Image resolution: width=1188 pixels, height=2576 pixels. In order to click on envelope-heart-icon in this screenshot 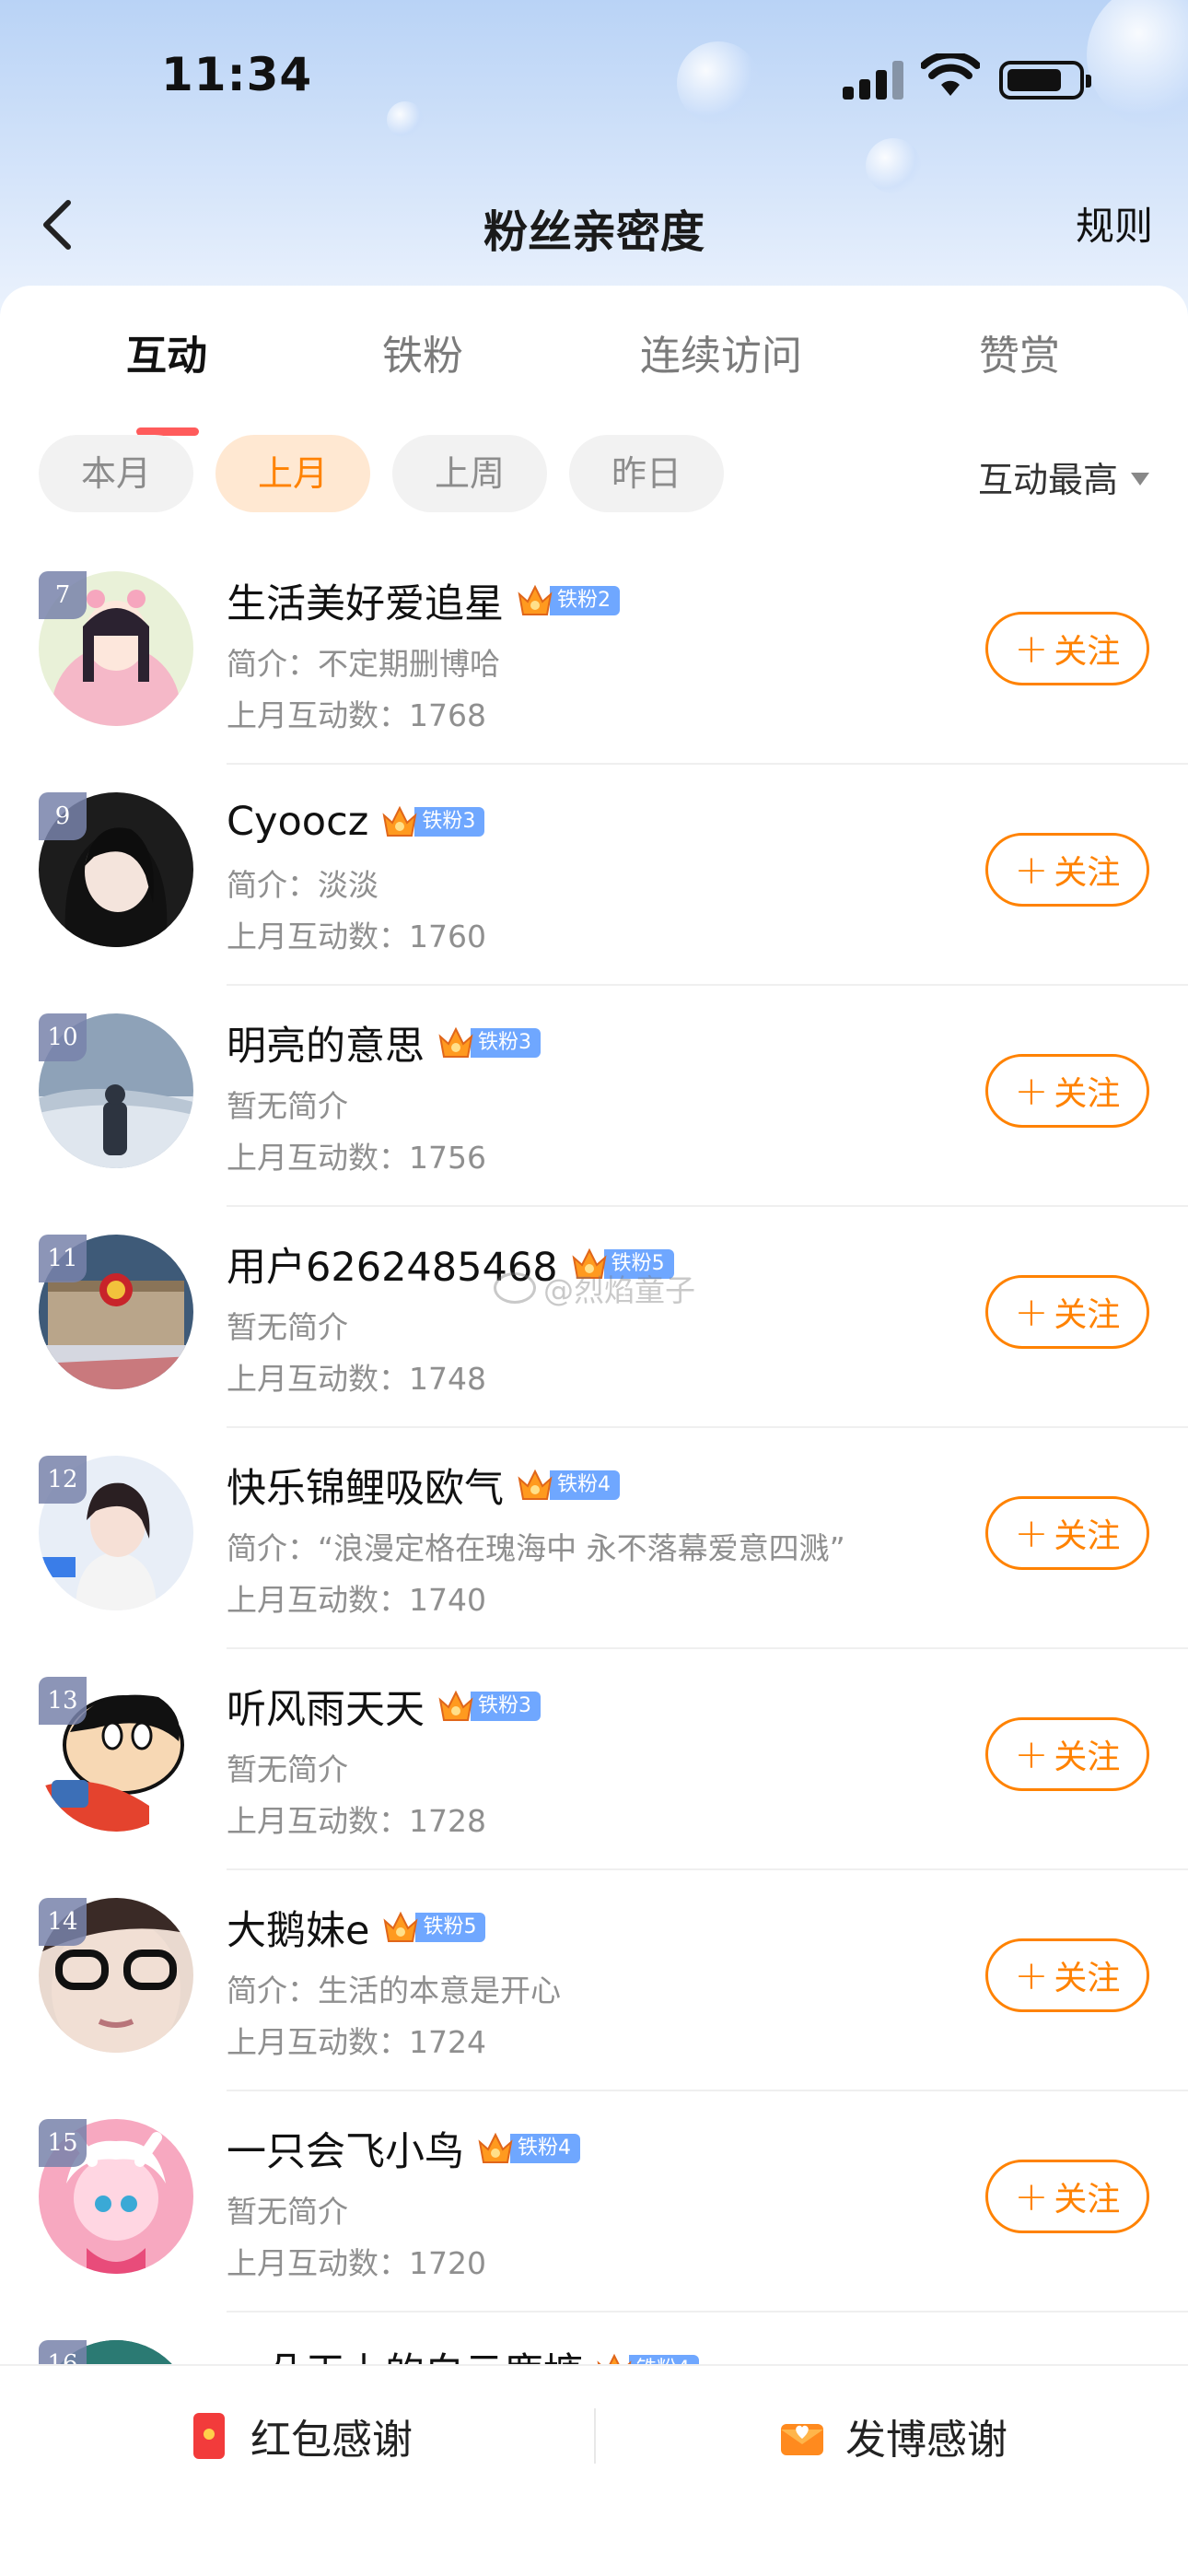, I will do `click(802, 2439)`.